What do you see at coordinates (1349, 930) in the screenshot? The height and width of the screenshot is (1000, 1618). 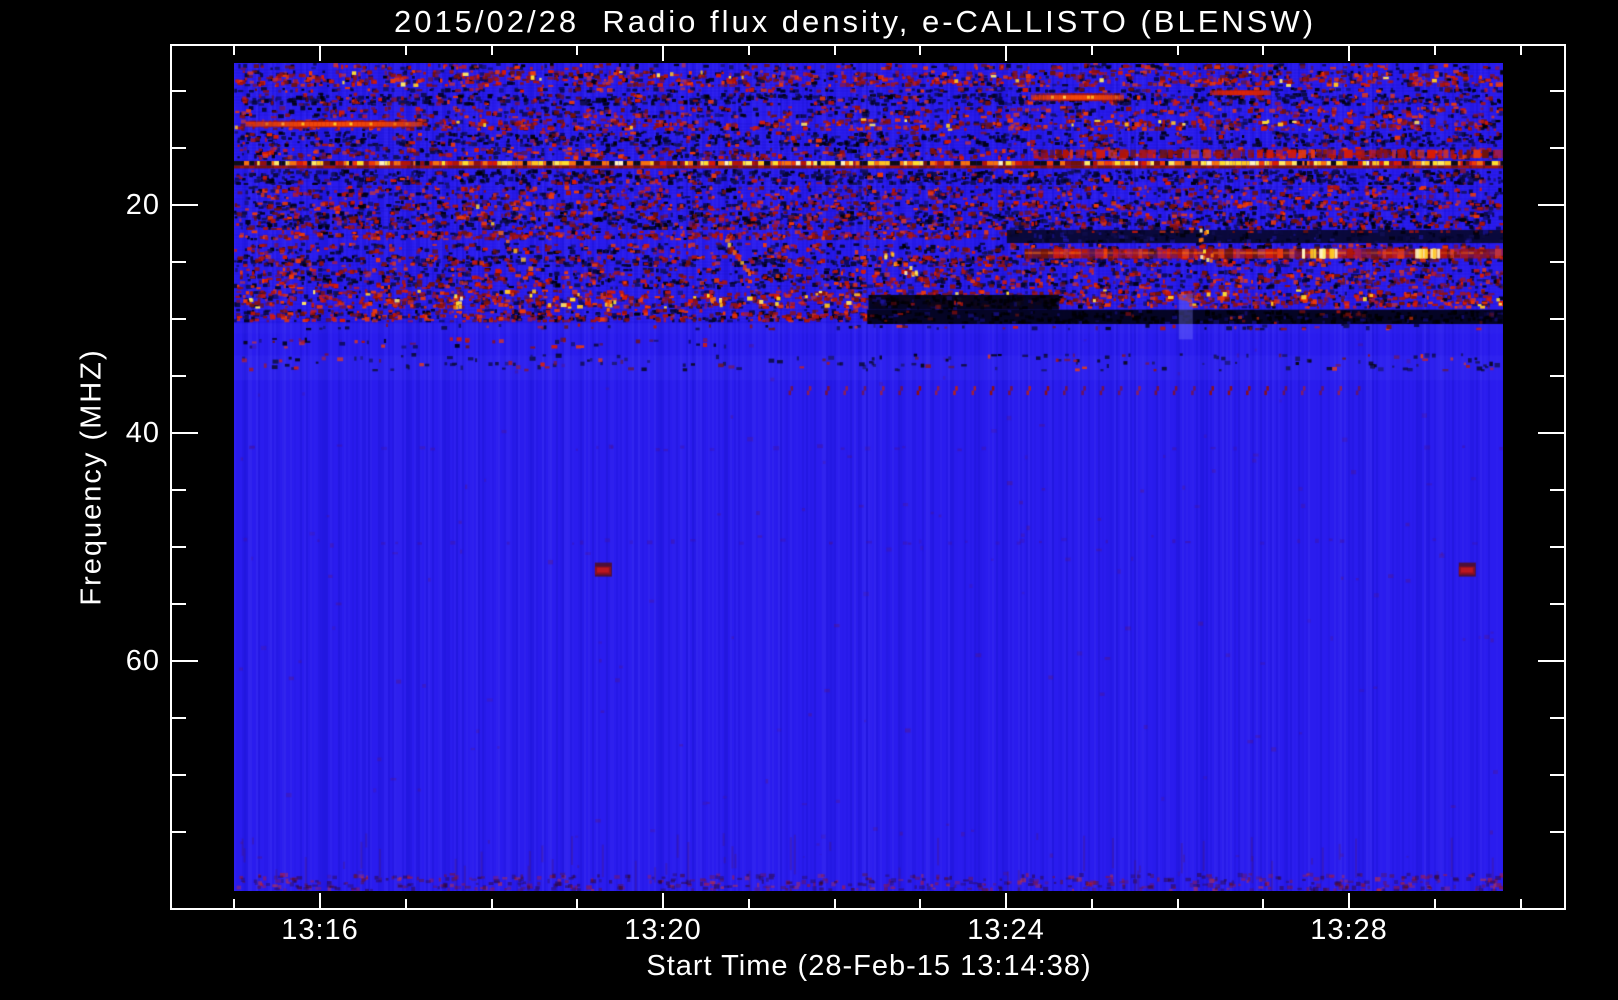 I see `x-tick-label: 13:28` at bounding box center [1349, 930].